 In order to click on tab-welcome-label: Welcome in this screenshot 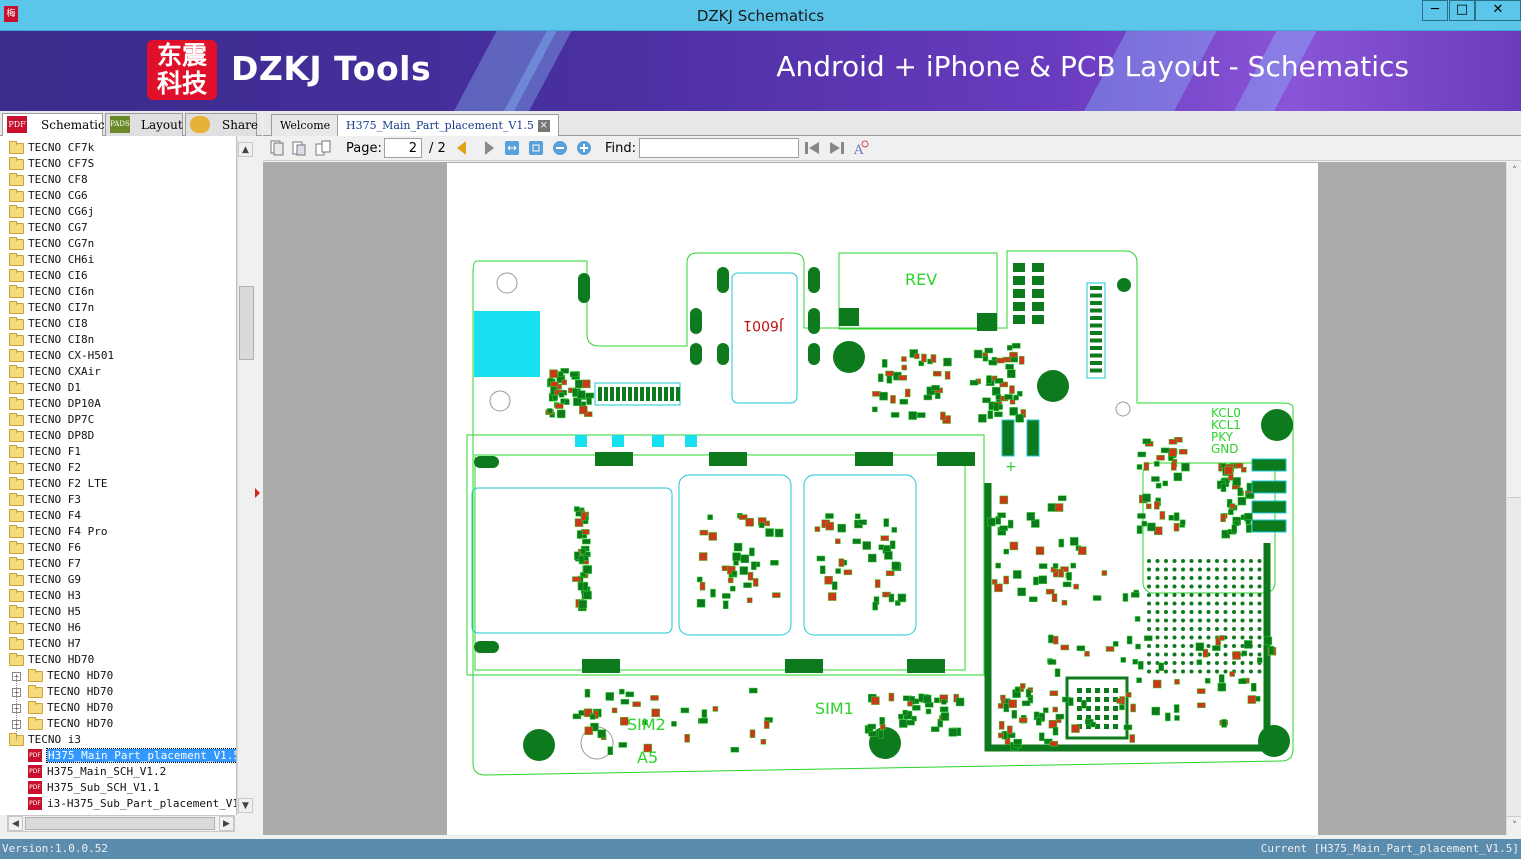, I will do `click(305, 125)`.